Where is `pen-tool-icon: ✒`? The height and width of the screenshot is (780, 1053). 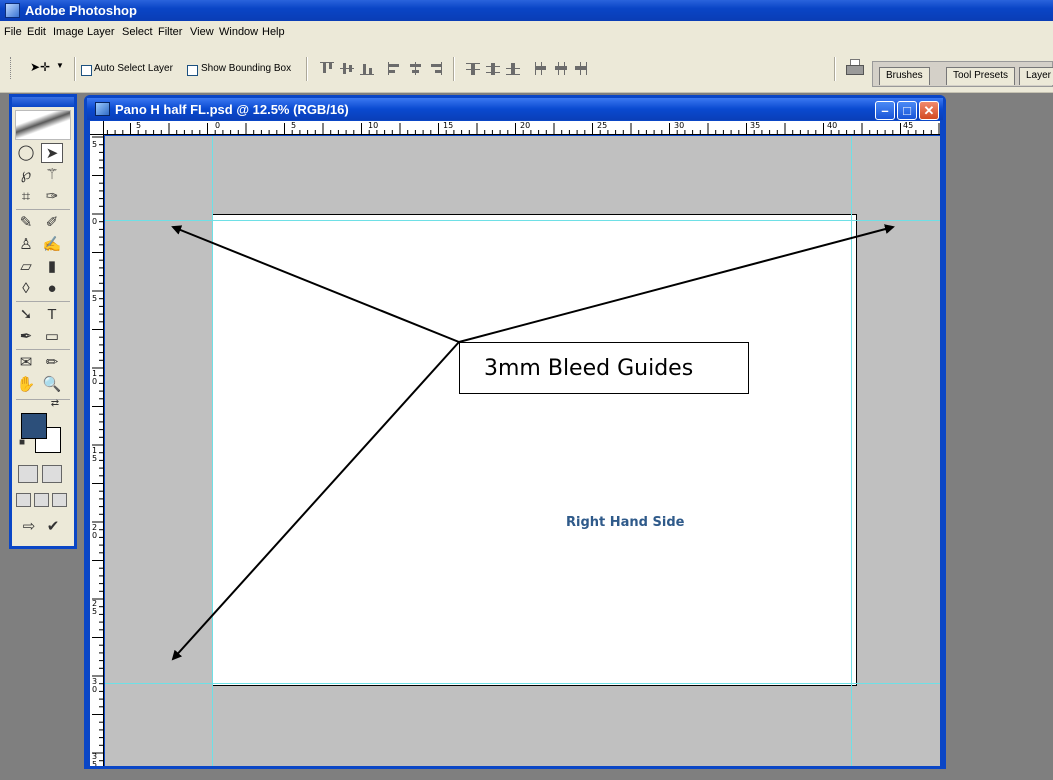
pen-tool-icon: ✒ is located at coordinates (26, 337).